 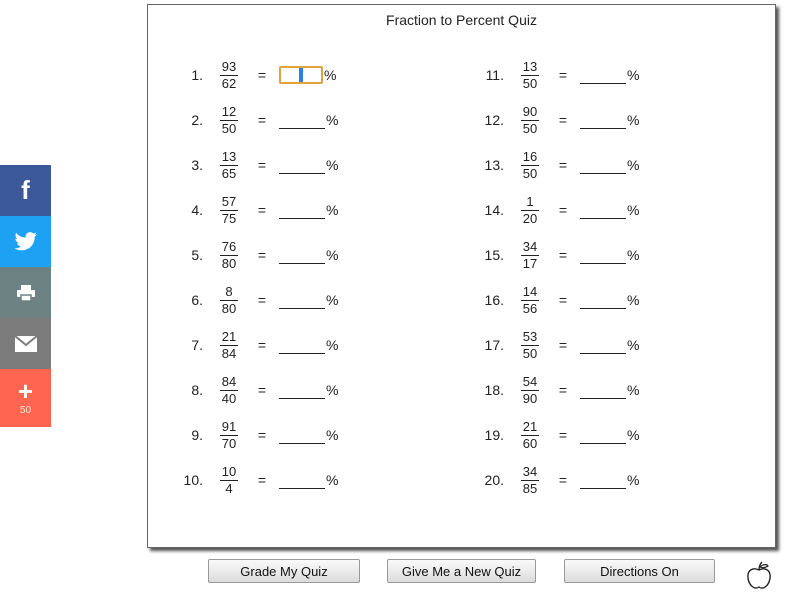 I want to click on facebook-icon: f, so click(x=25, y=190).